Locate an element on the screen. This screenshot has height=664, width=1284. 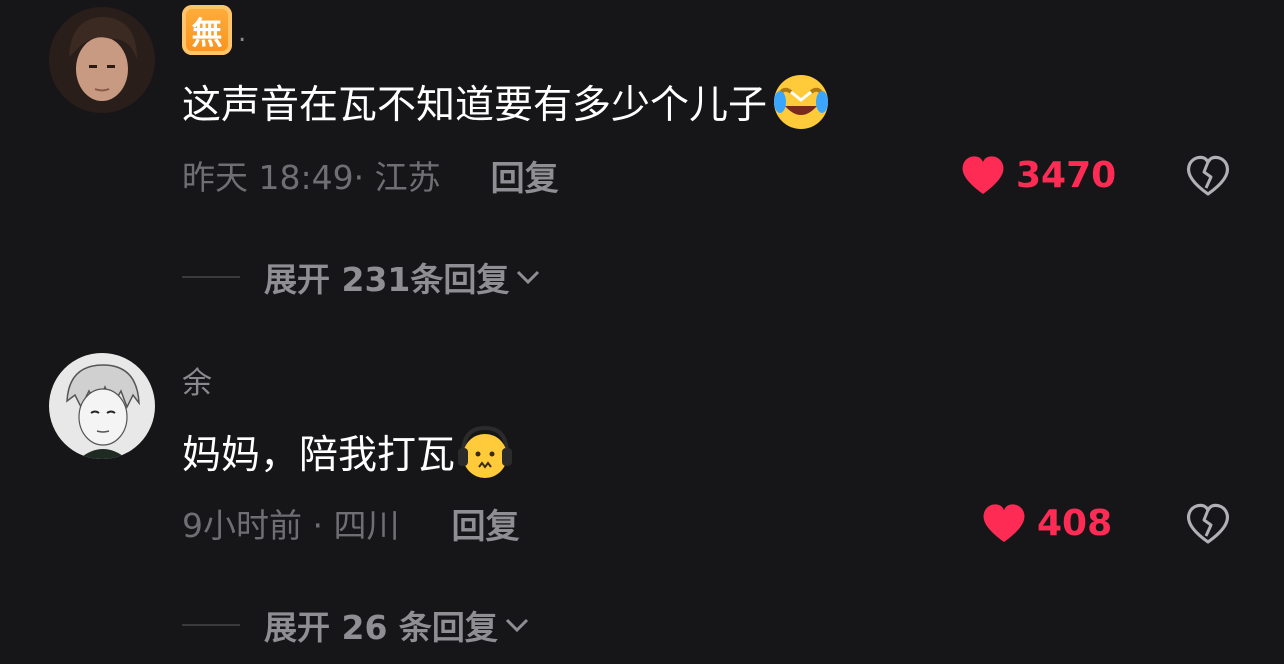
laughing-crying-icon is located at coordinates (801, 102).